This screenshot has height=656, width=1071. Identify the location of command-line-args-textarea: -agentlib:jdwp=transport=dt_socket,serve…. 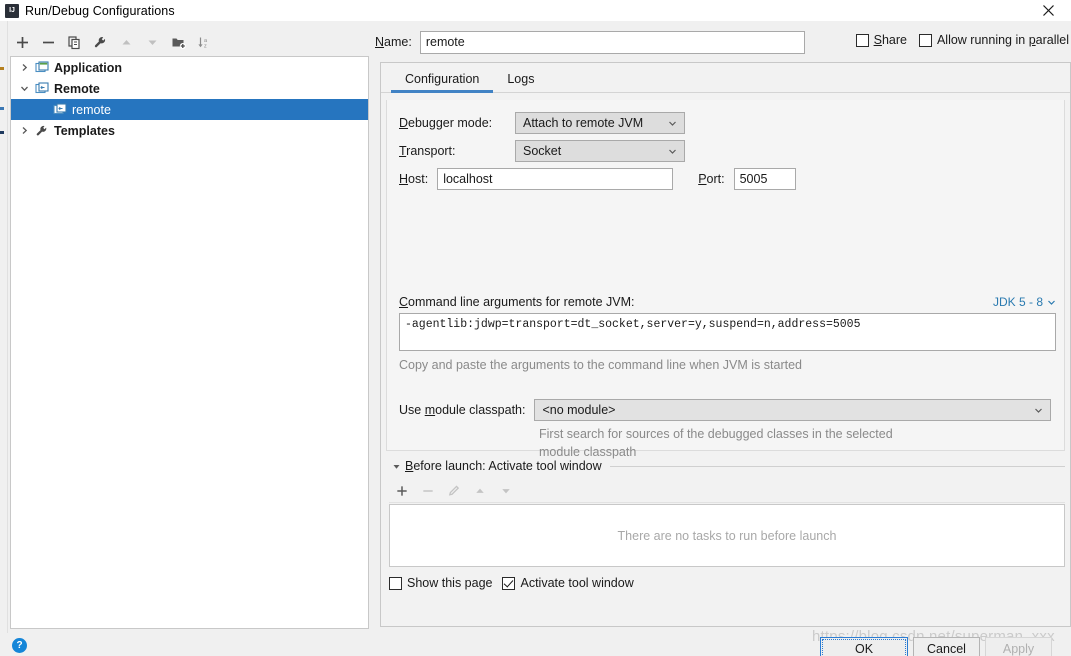
(727, 332).